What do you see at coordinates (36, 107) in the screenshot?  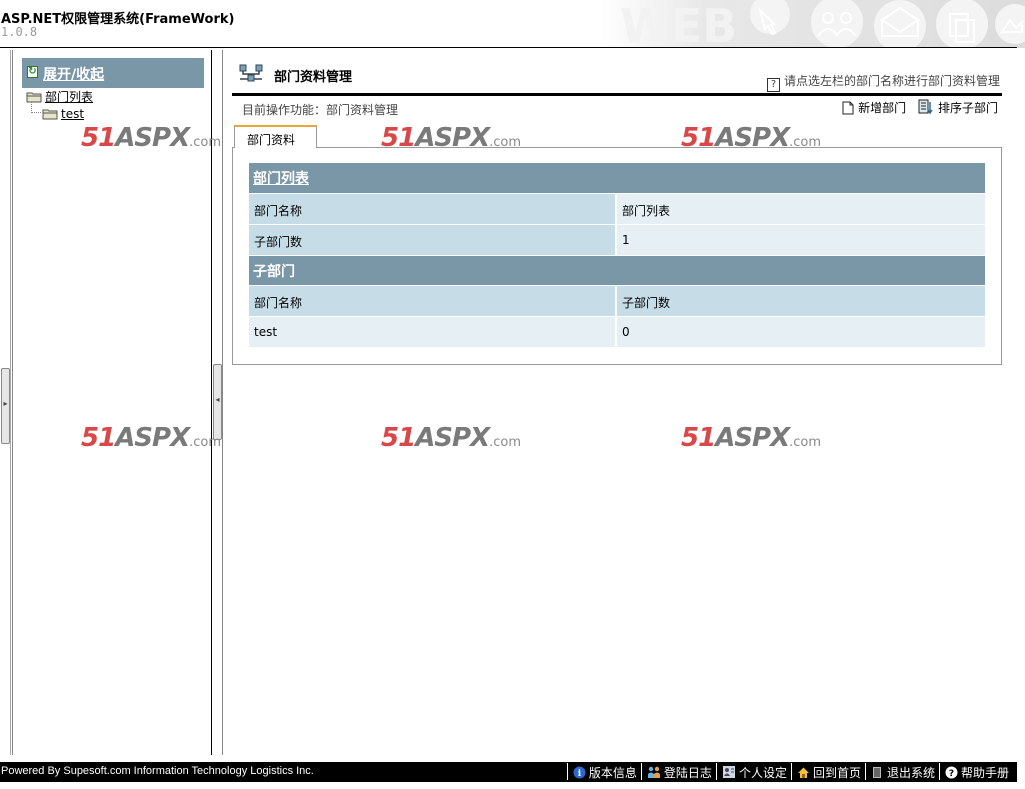 I see `tree-connector` at bounding box center [36, 107].